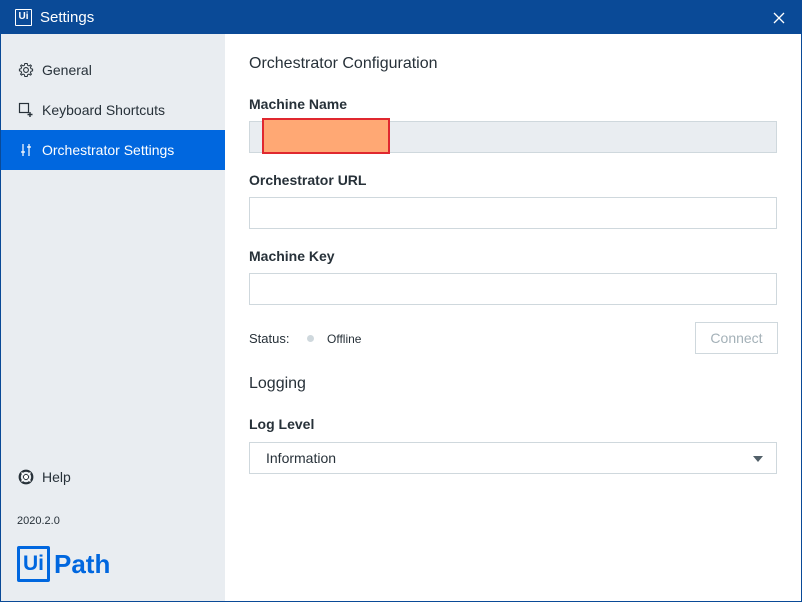  What do you see at coordinates (23, 17) in the screenshot?
I see `uipath-app-icon: Ui` at bounding box center [23, 17].